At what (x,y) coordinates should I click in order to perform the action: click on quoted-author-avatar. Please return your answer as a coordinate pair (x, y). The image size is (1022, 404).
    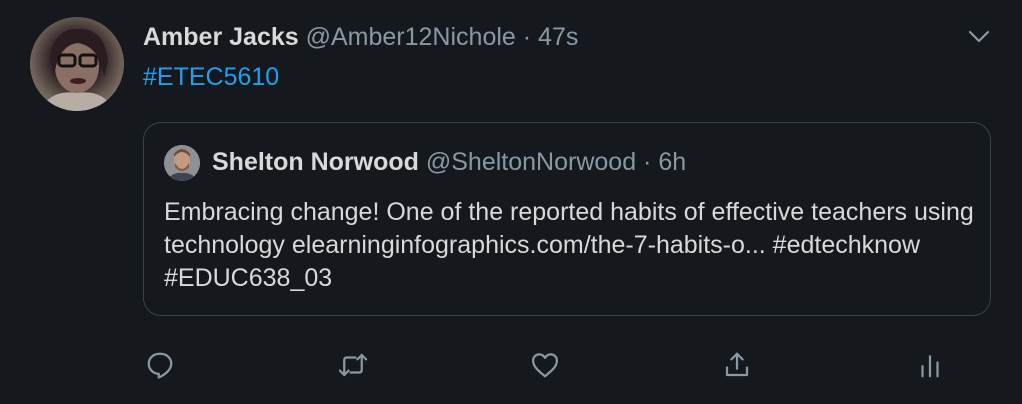
    Looking at the image, I should click on (182, 163).